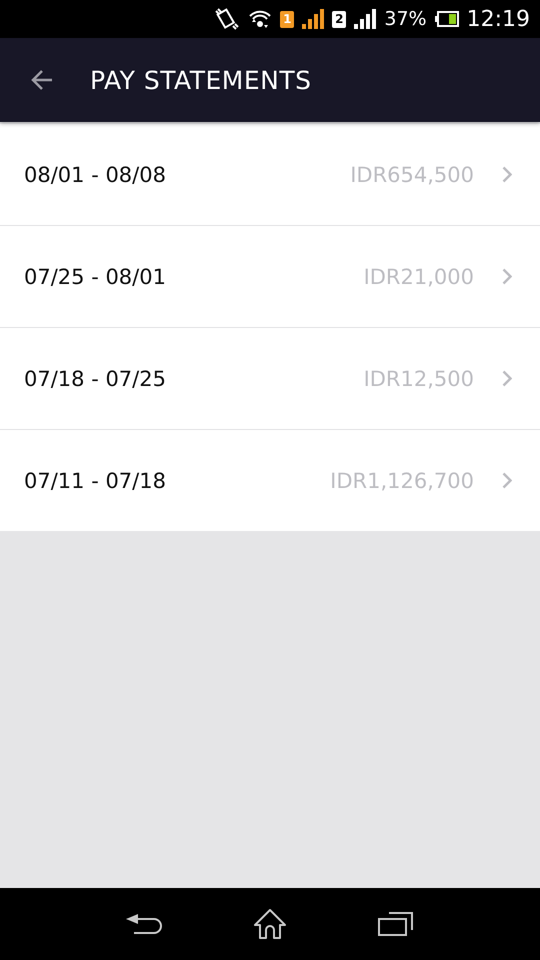 The image size is (540, 960). Describe the element at coordinates (42, 80) in the screenshot. I see `back-arrow-icon` at that location.